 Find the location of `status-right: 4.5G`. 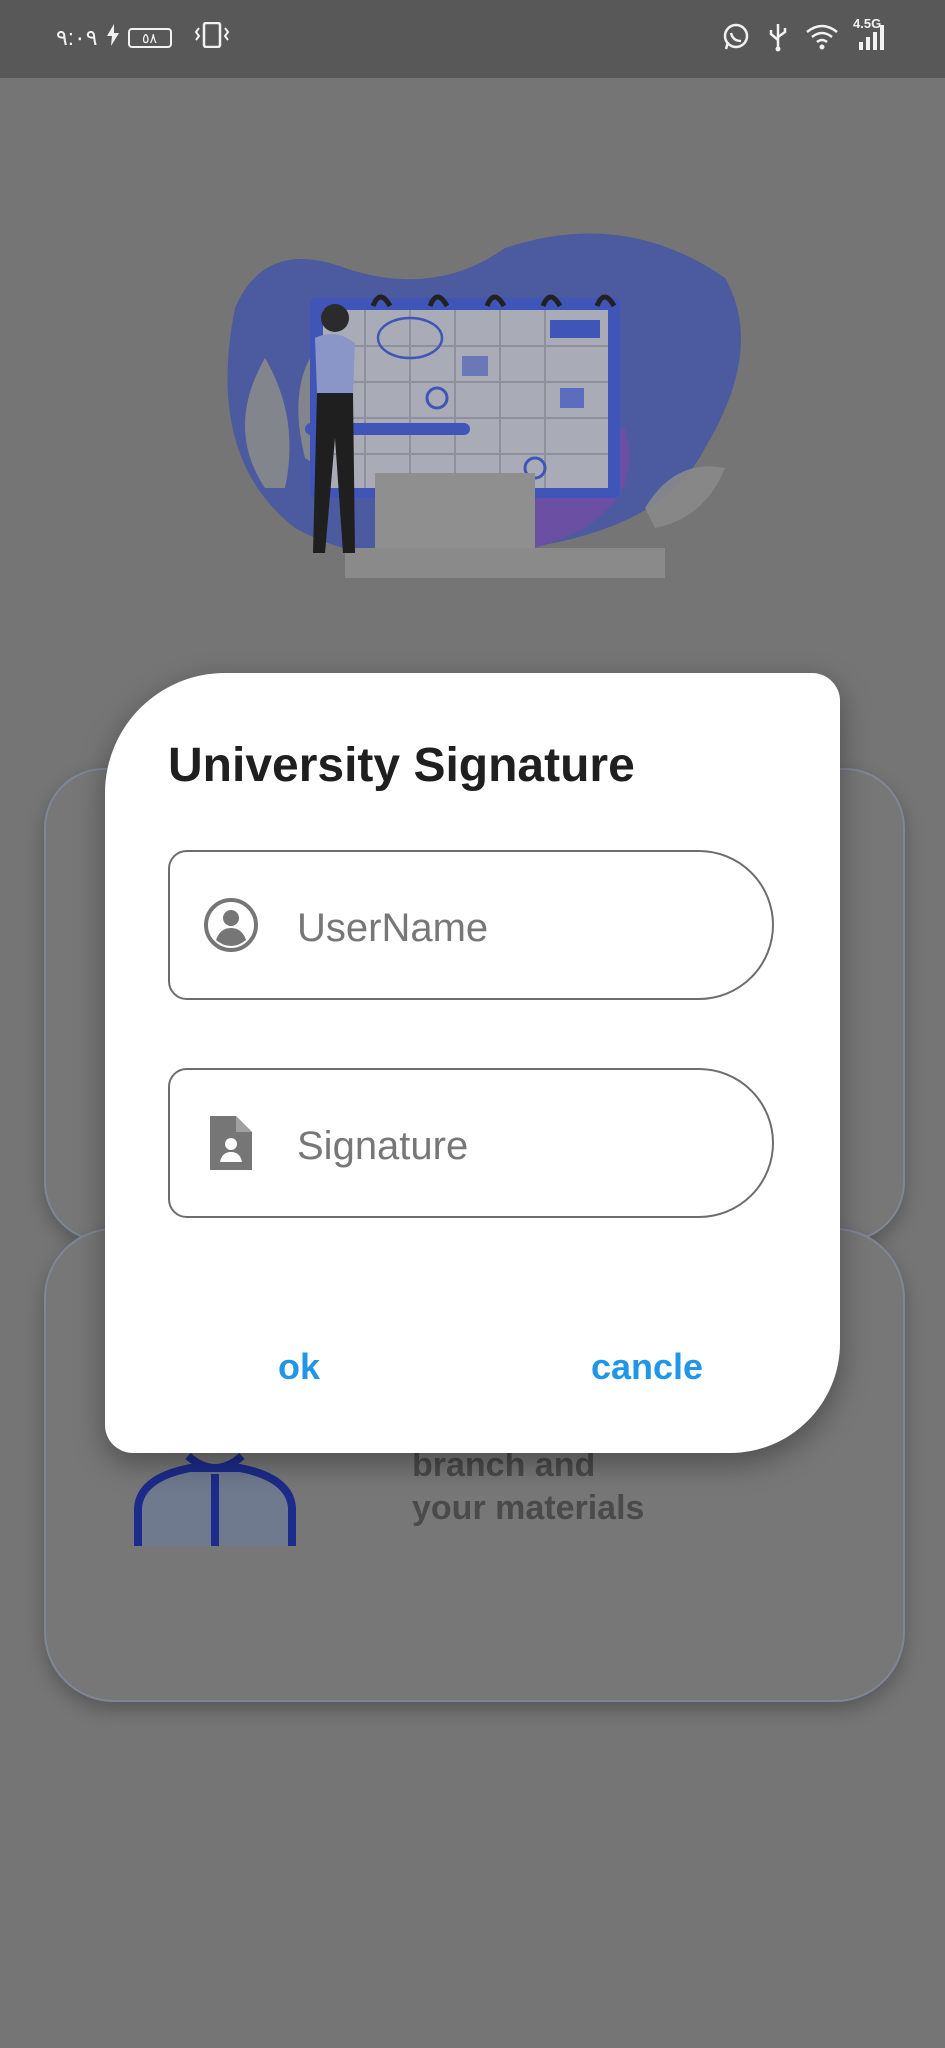

status-right: 4.5G is located at coordinates (805, 34).